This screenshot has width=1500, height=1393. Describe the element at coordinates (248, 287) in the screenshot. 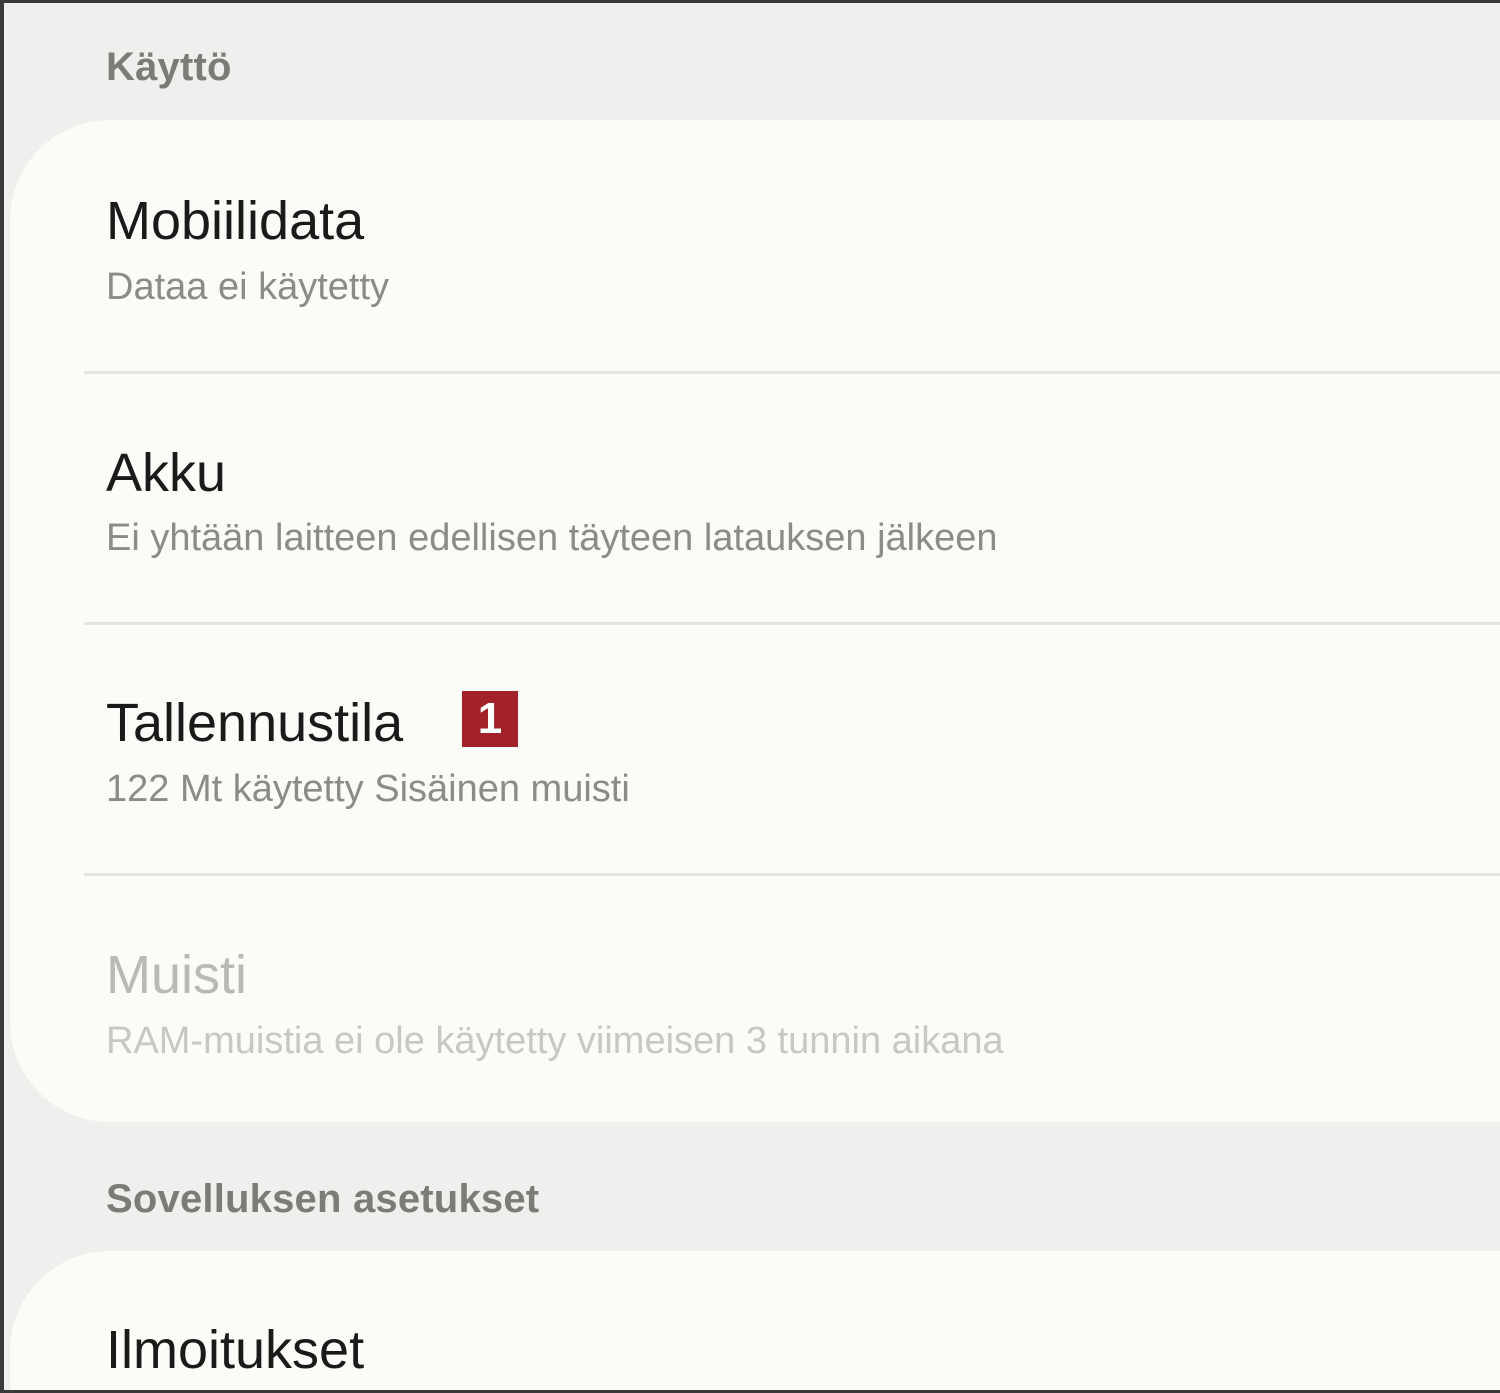

I see `mobile-data-subtitle: Dataa ei käytetty` at that location.